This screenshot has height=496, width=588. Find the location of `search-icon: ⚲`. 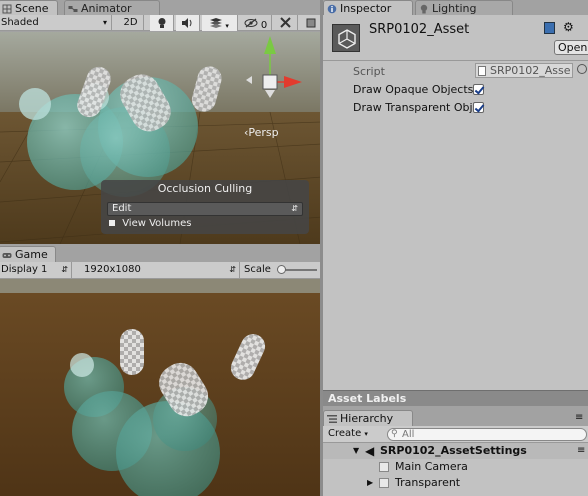

search-icon: ⚲ is located at coordinates (394, 434).